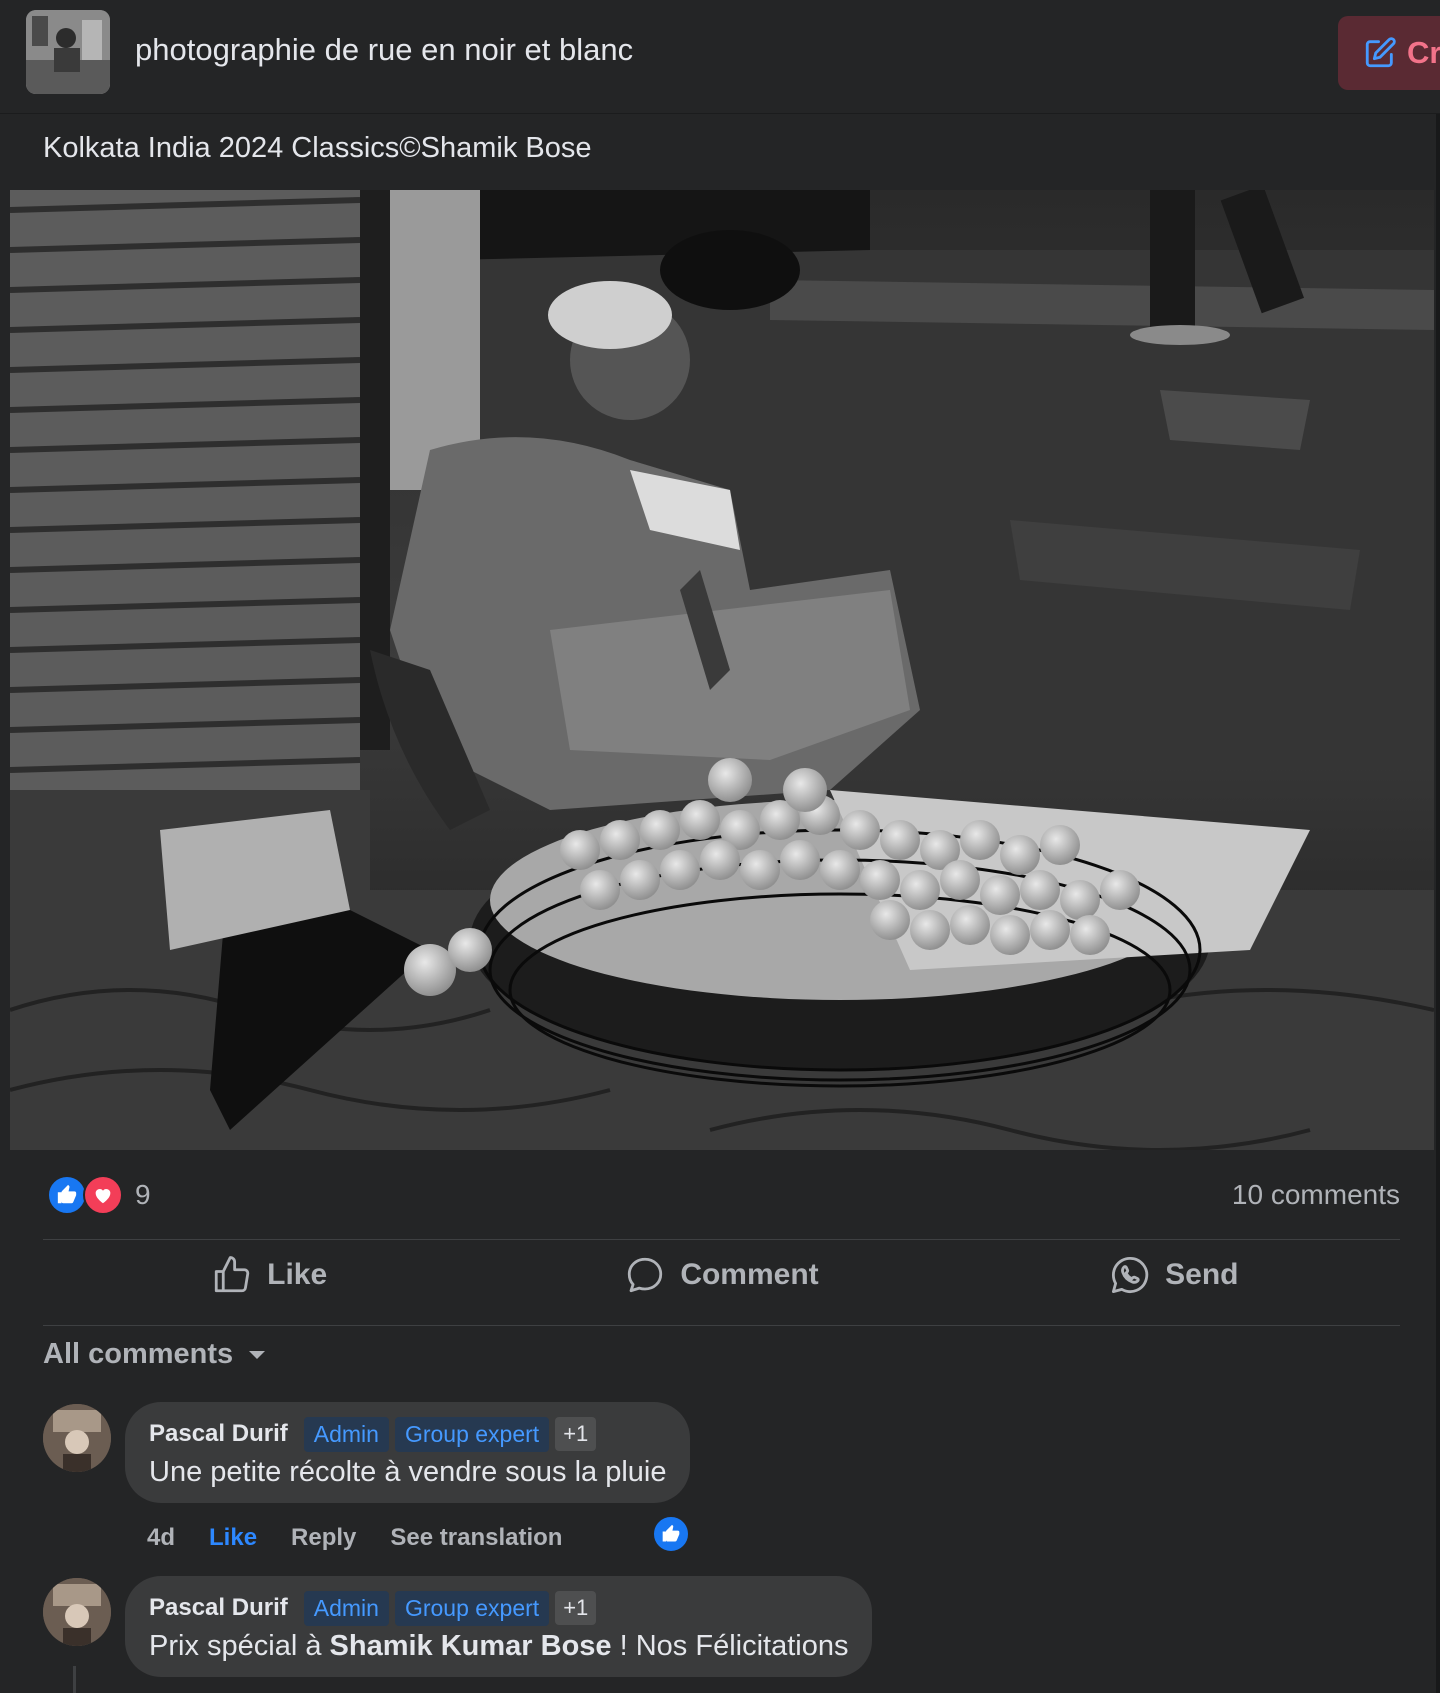 Image resolution: width=1440 pixels, height=1693 pixels. I want to click on comments-count: 10 comments, so click(1316, 1195).